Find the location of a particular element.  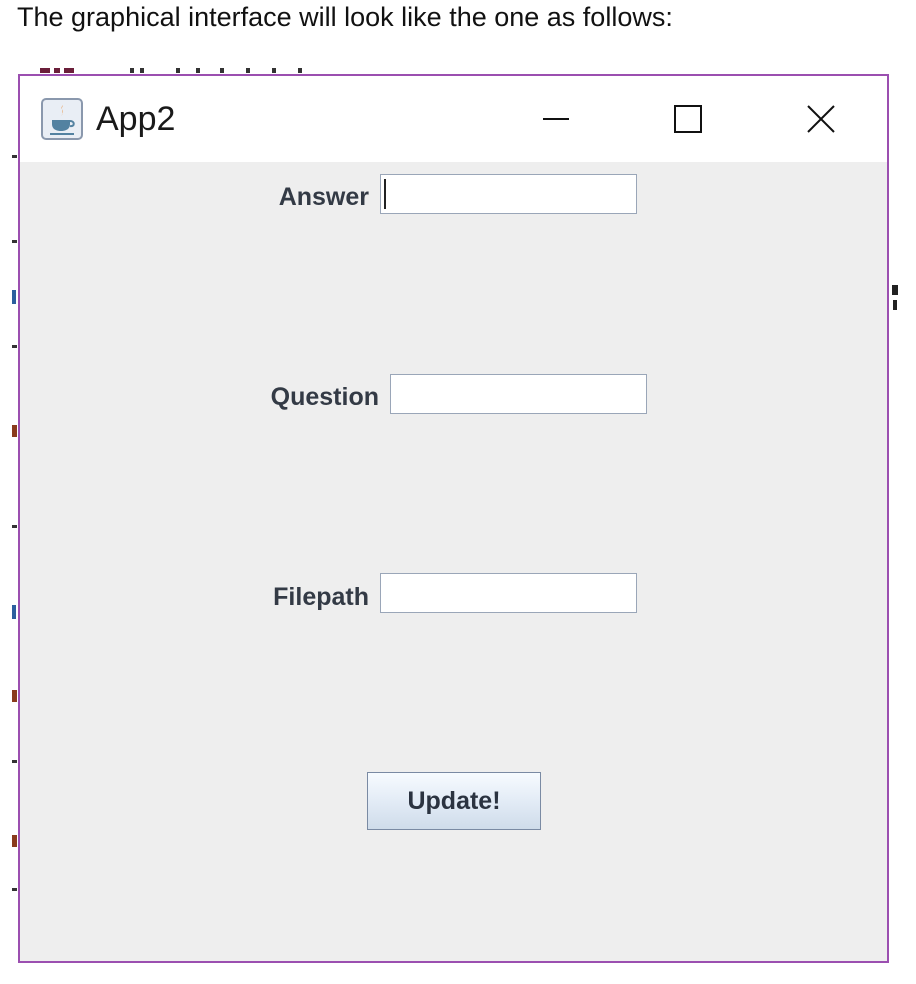

answer-field-wrapper is located at coordinates (508, 194).